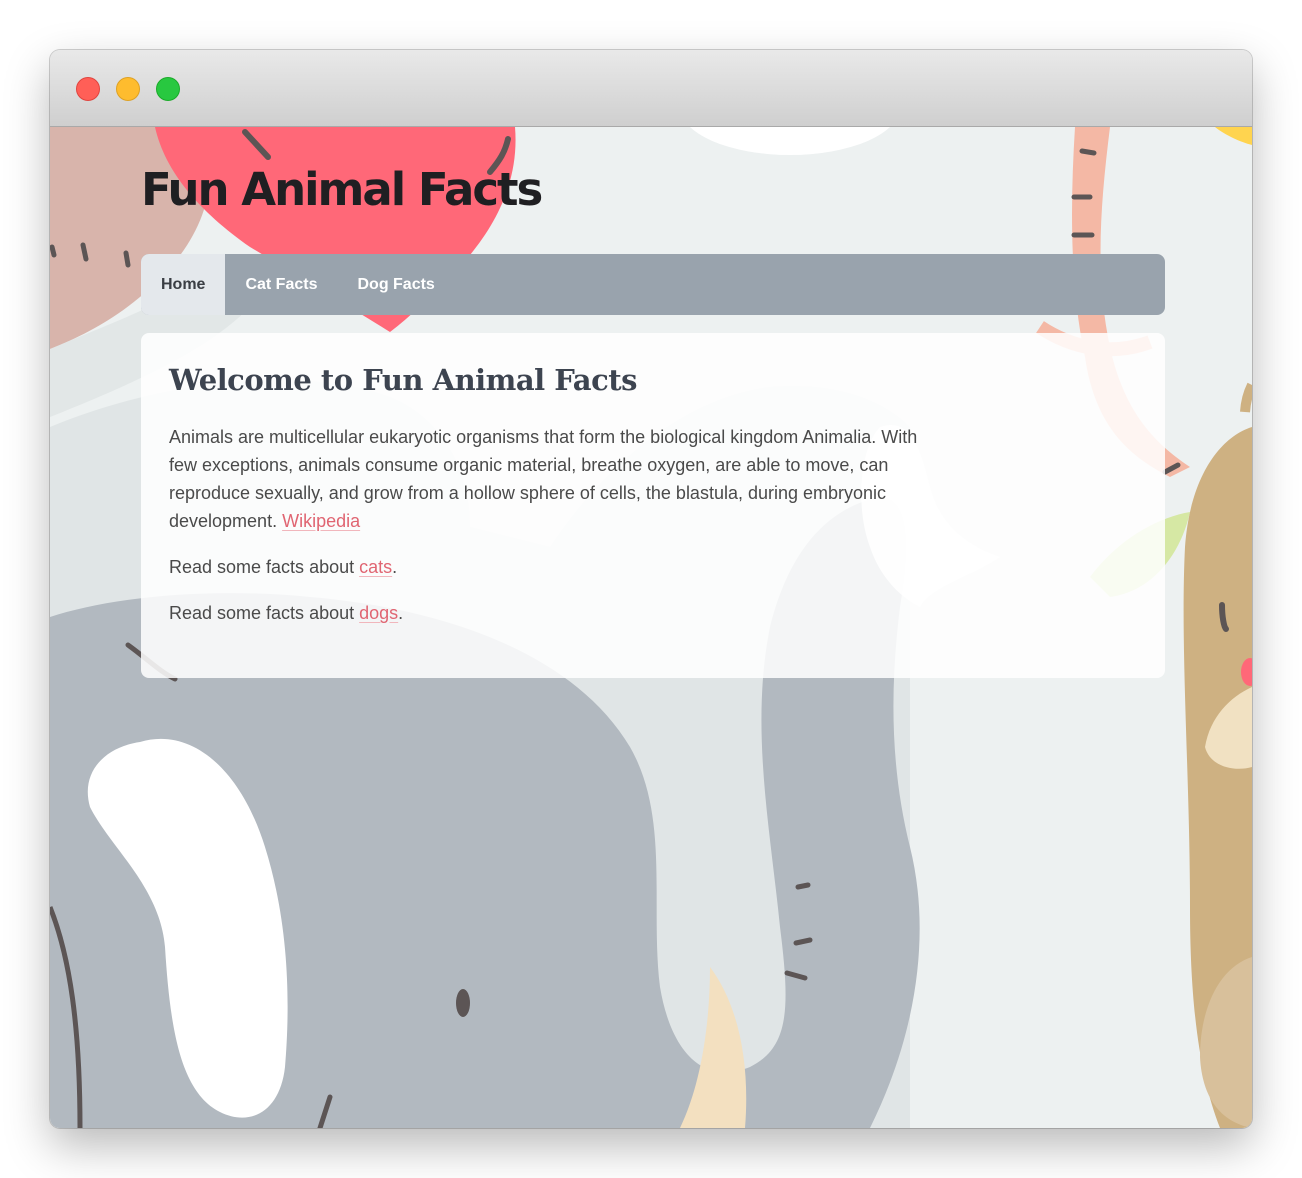  Describe the element at coordinates (342, 189) in the screenshot. I see `site-title: Fun Animal Facts` at that location.